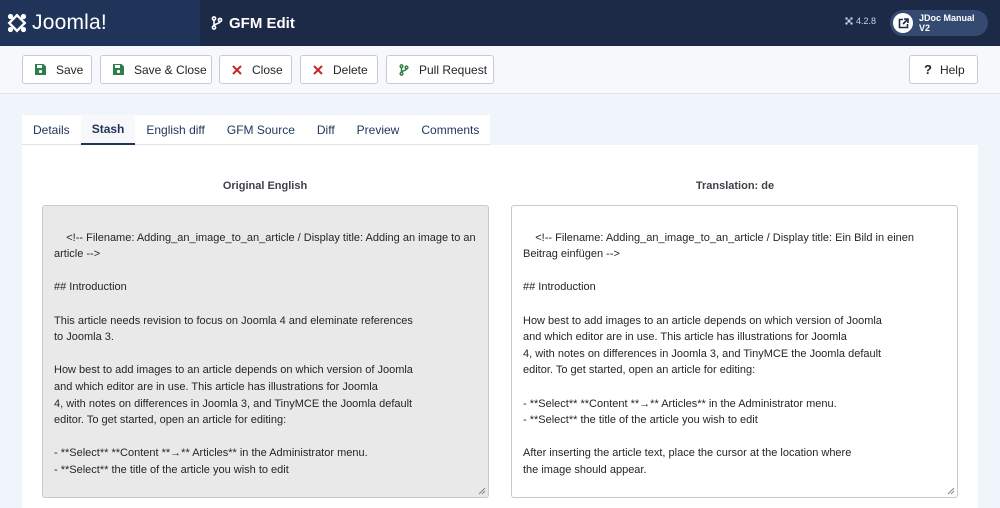 The height and width of the screenshot is (508, 1000). What do you see at coordinates (735, 186) in the screenshot?
I see `translation-title: Translation: de` at bounding box center [735, 186].